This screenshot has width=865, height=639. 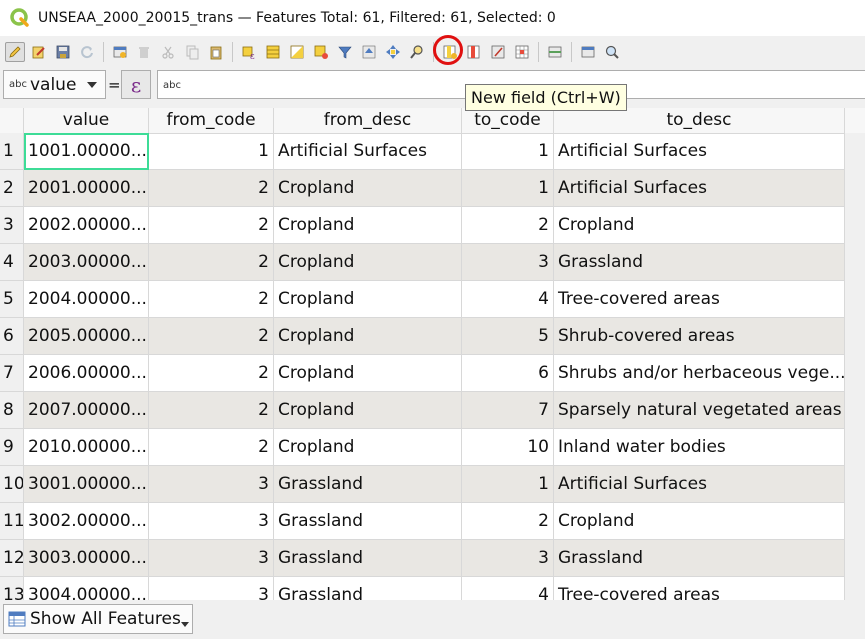 I want to click on cell-to-code: 3, so click(x=508, y=262).